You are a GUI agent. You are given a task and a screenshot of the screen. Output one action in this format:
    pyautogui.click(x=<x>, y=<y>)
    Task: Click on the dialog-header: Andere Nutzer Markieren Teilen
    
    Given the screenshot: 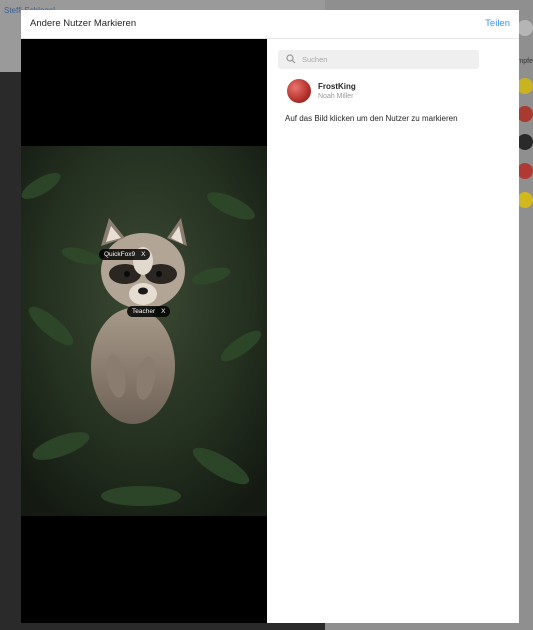 What is the action you would take?
    pyautogui.click(x=270, y=24)
    